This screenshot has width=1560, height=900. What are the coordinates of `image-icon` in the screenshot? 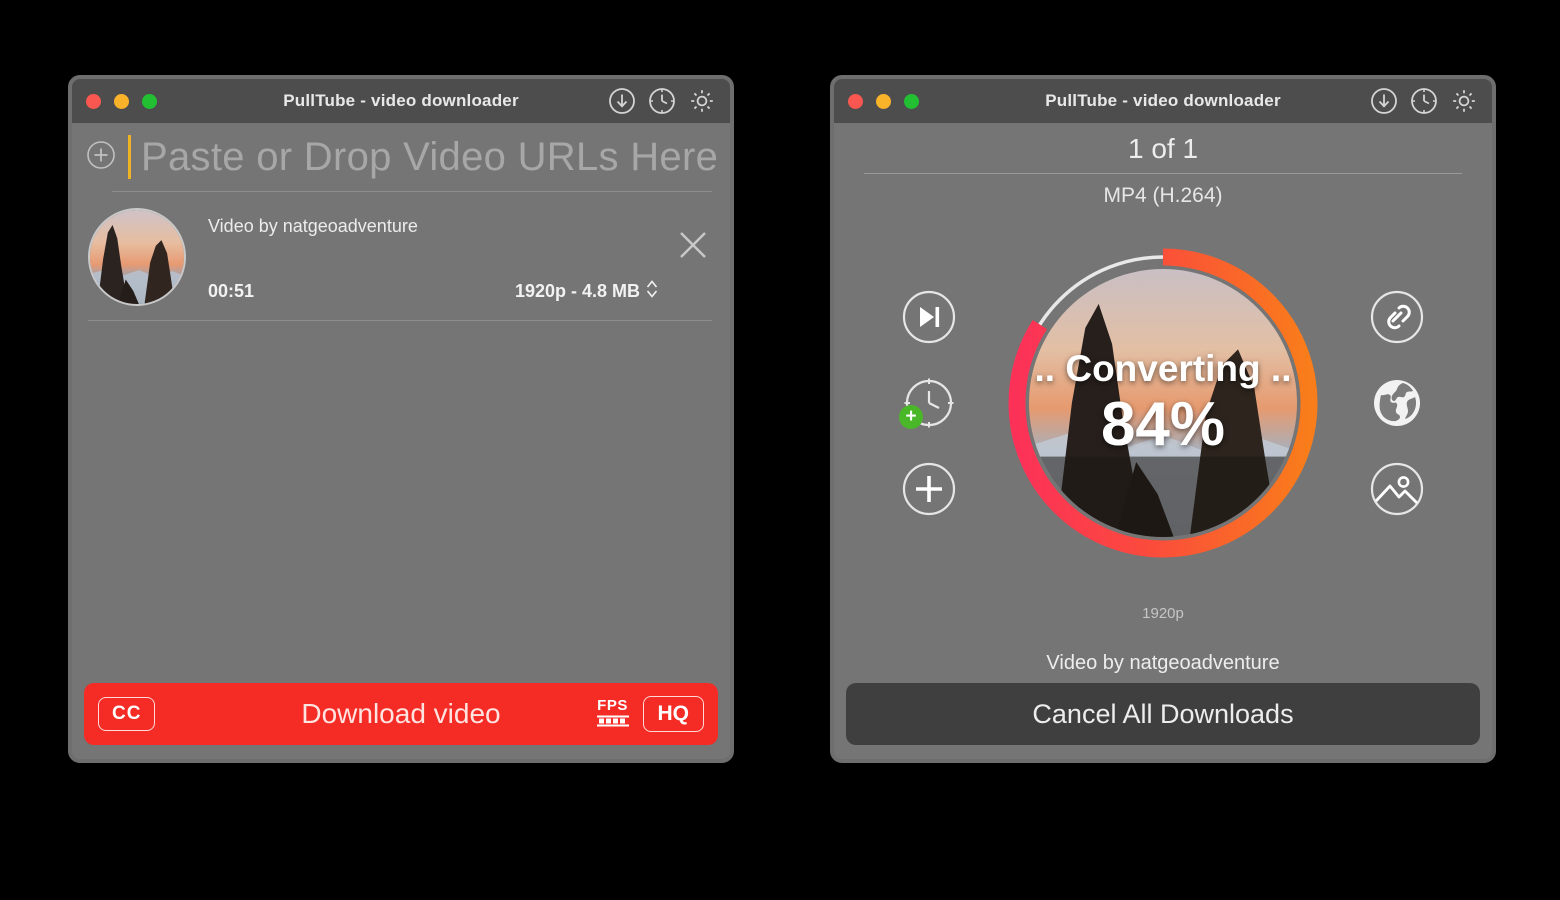 It's located at (1397, 489).